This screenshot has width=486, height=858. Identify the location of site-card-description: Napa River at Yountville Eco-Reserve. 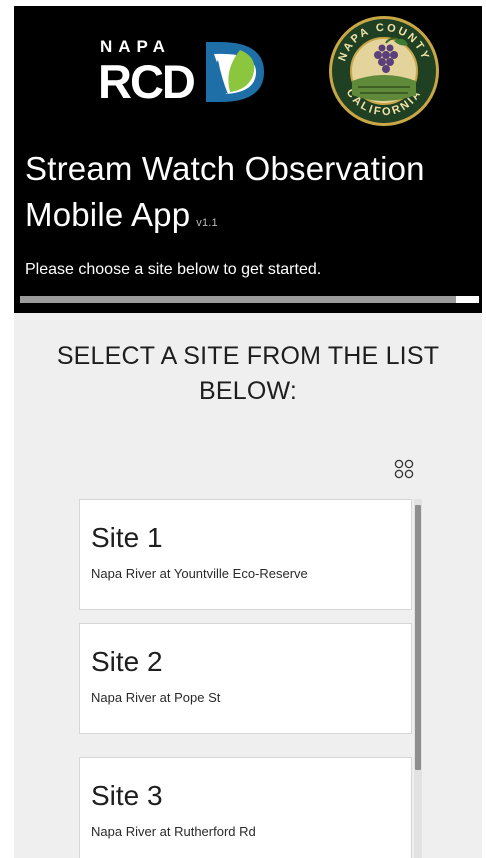
(199, 573).